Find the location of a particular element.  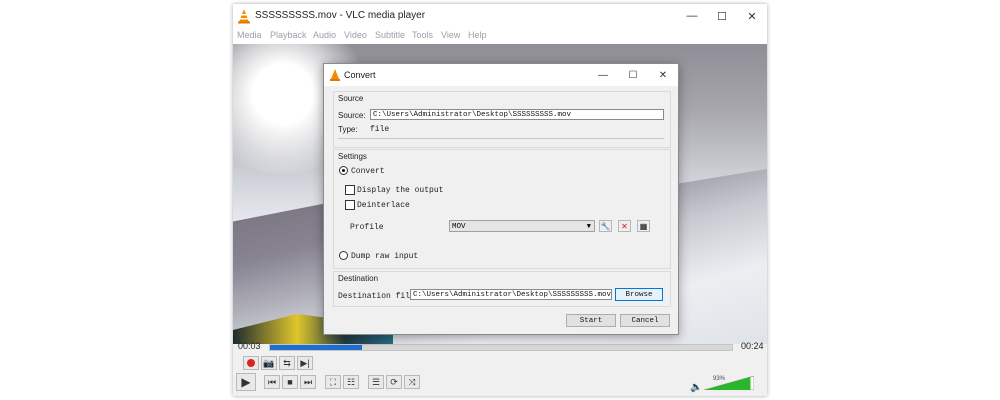

next-button: ⏭ is located at coordinates (308, 382).